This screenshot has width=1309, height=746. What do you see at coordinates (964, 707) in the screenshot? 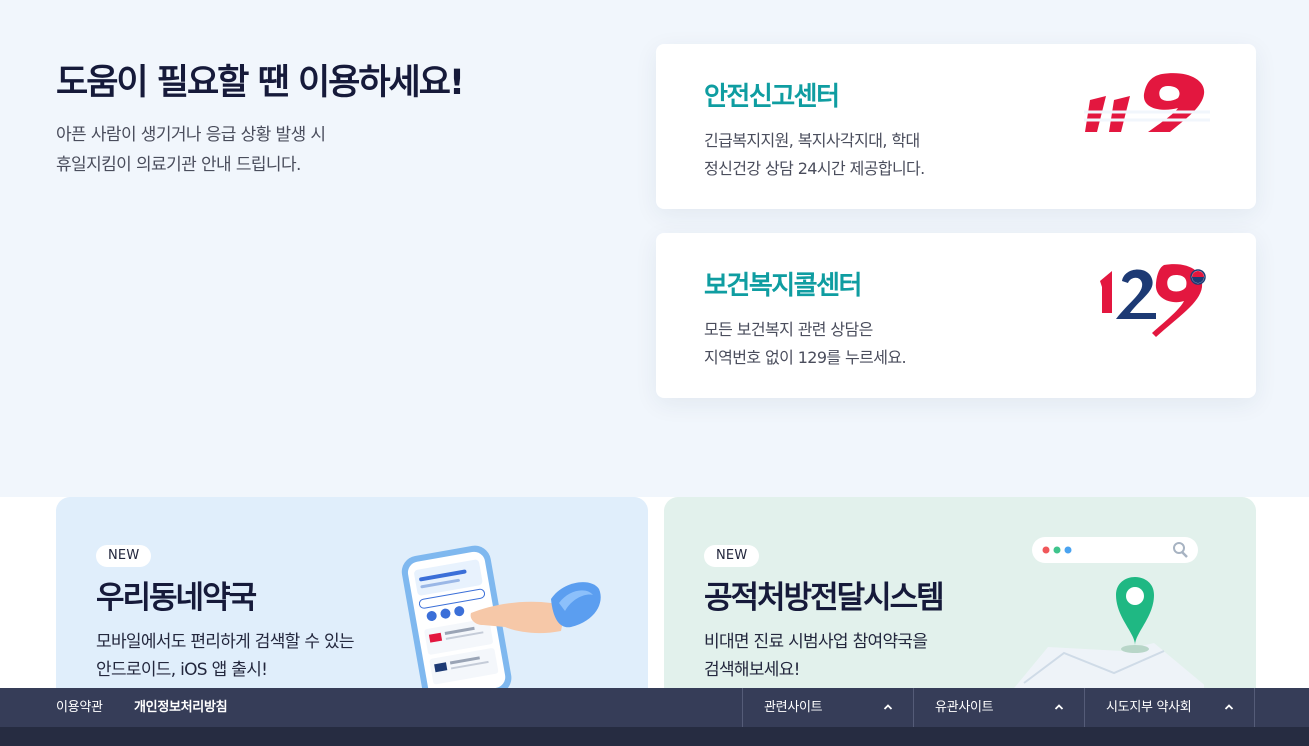
I see `dropdown-label: 유관사이트` at bounding box center [964, 707].